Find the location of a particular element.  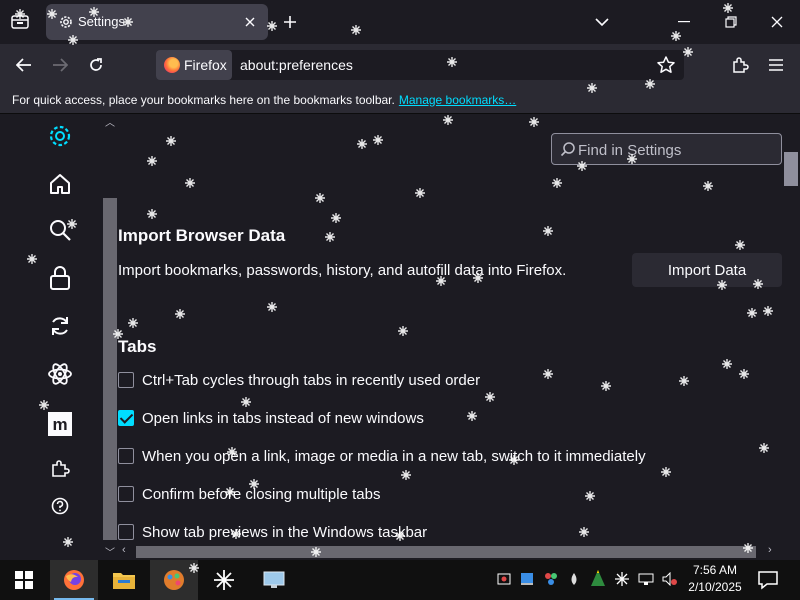

reload-button is located at coordinates (96, 65).